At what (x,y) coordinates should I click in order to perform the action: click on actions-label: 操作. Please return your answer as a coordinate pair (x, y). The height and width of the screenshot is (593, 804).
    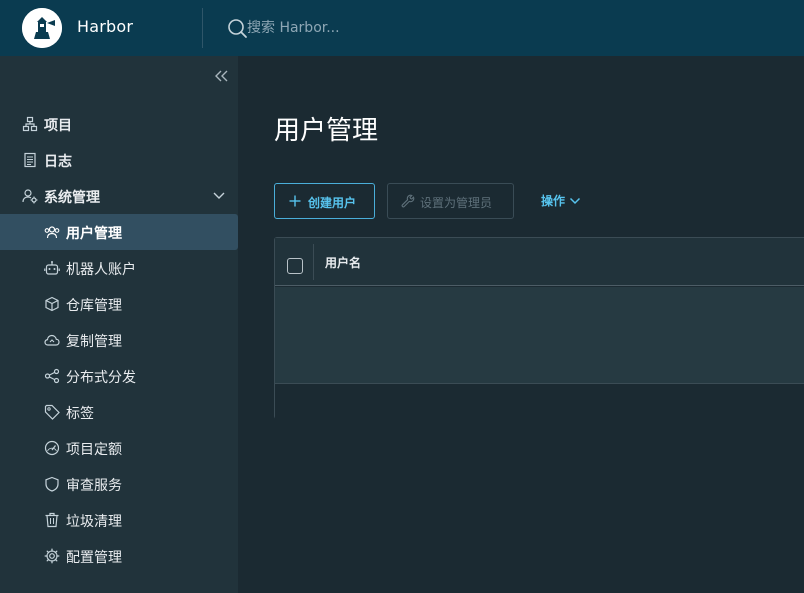
    Looking at the image, I should click on (553, 201).